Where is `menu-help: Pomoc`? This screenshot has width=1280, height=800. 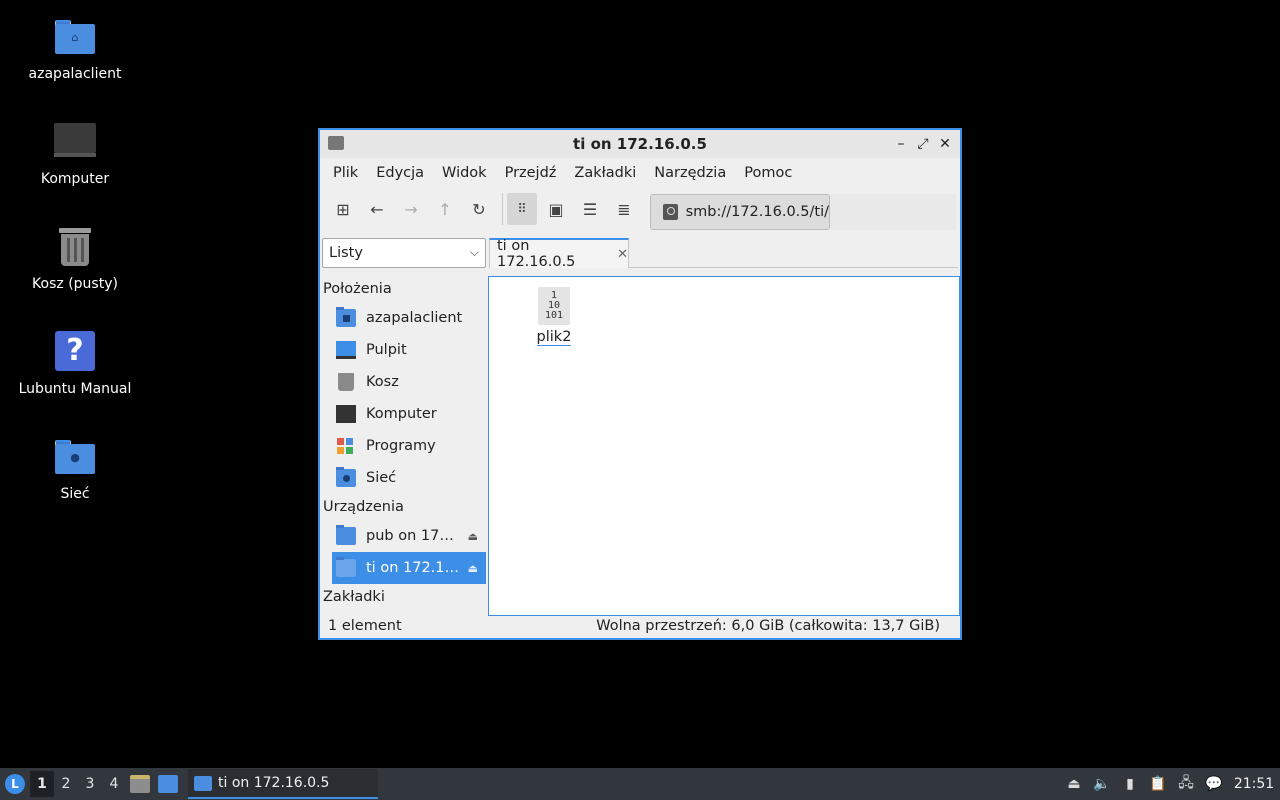 menu-help: Pomoc is located at coordinates (768, 173).